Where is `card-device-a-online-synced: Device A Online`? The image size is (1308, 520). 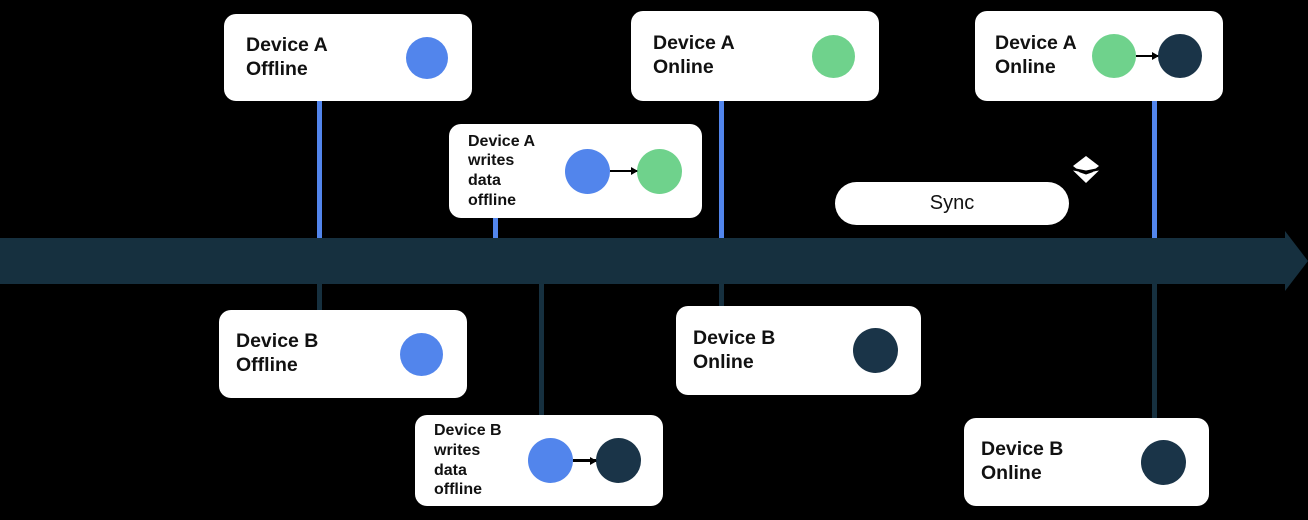 card-device-a-online-synced: Device A Online is located at coordinates (1099, 56).